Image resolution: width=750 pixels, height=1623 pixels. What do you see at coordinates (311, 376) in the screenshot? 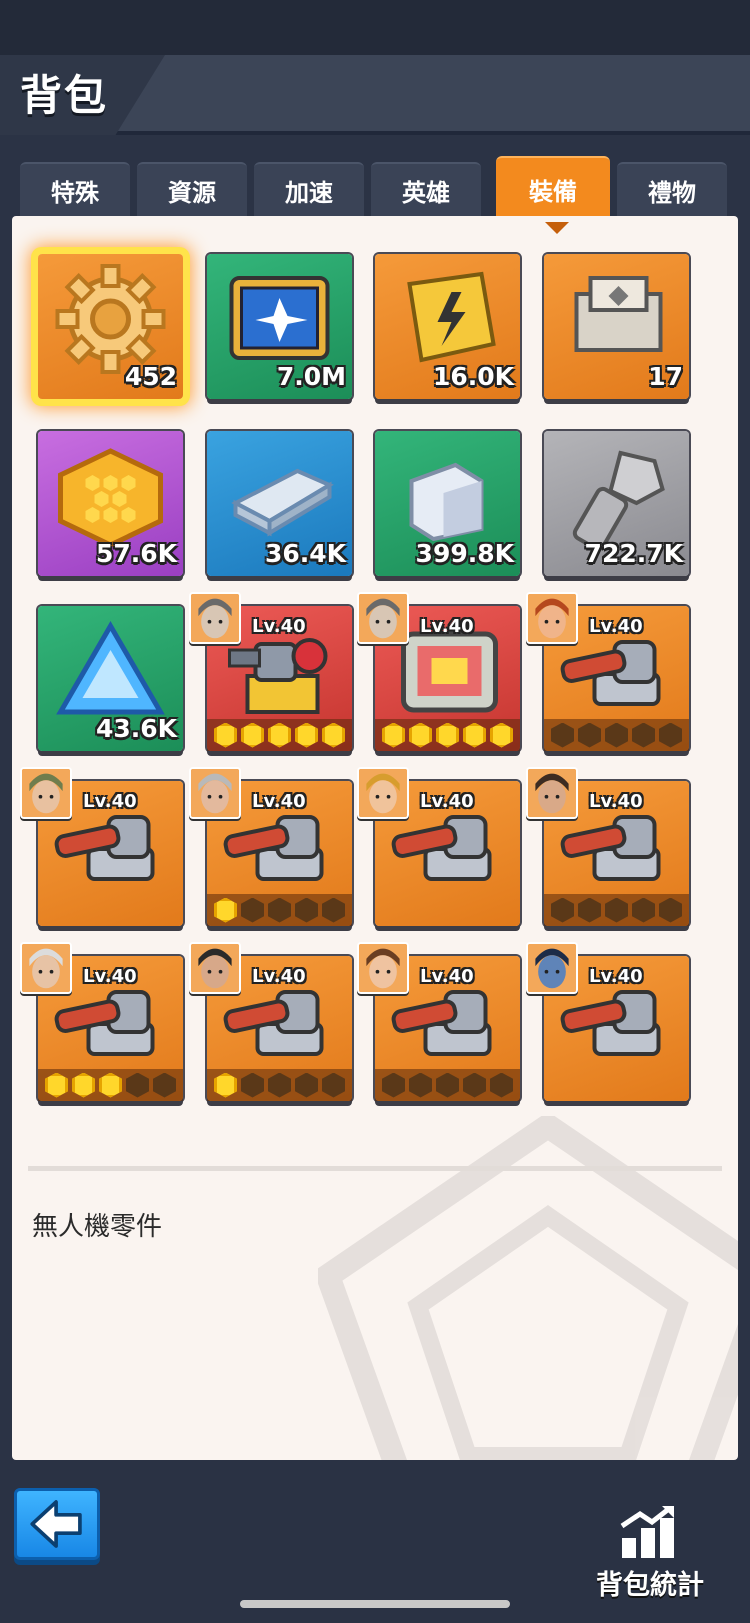
I see `item-quantity: 7.0M` at bounding box center [311, 376].